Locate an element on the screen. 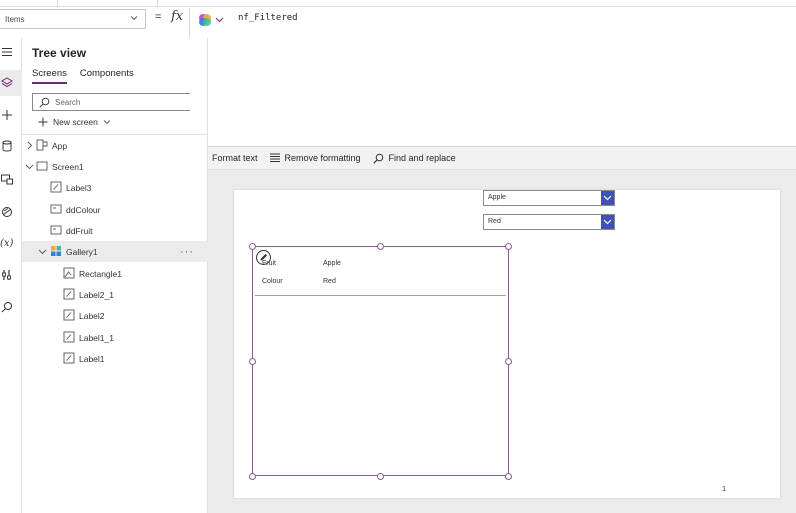 This screenshot has width=796, height=513. resize-handle-n is located at coordinates (380, 246).